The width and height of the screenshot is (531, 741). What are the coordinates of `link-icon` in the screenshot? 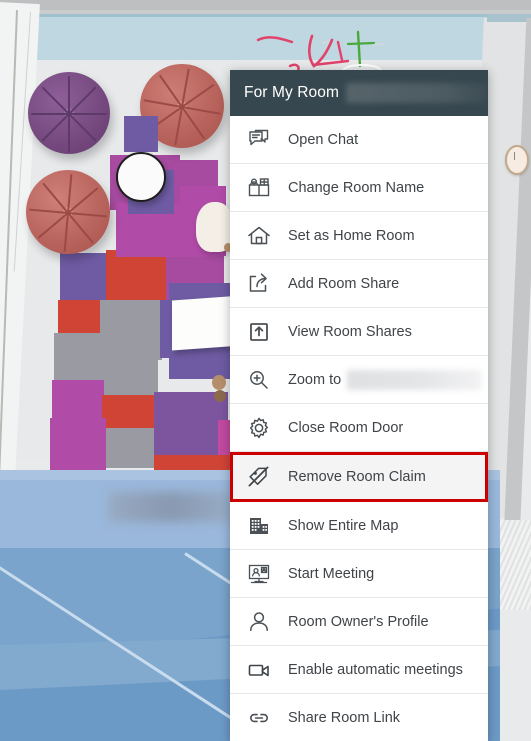 It's located at (259, 718).